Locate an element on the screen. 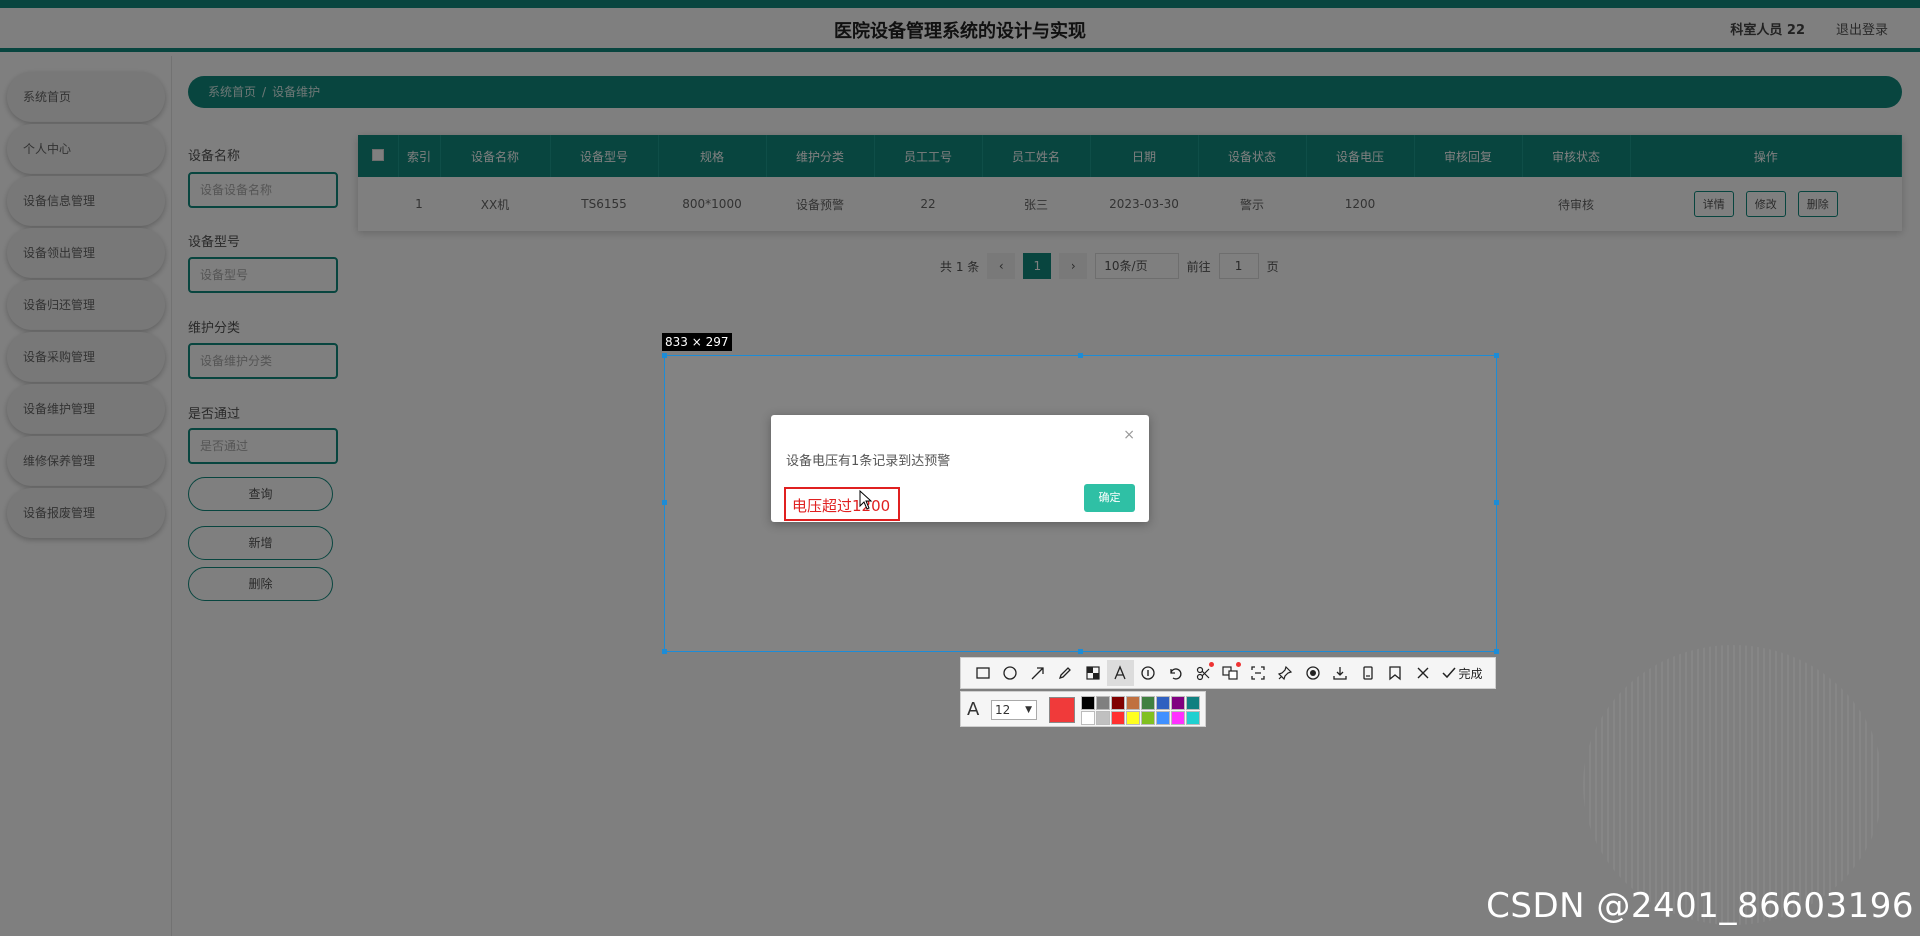  undo-icon is located at coordinates (1176, 673).